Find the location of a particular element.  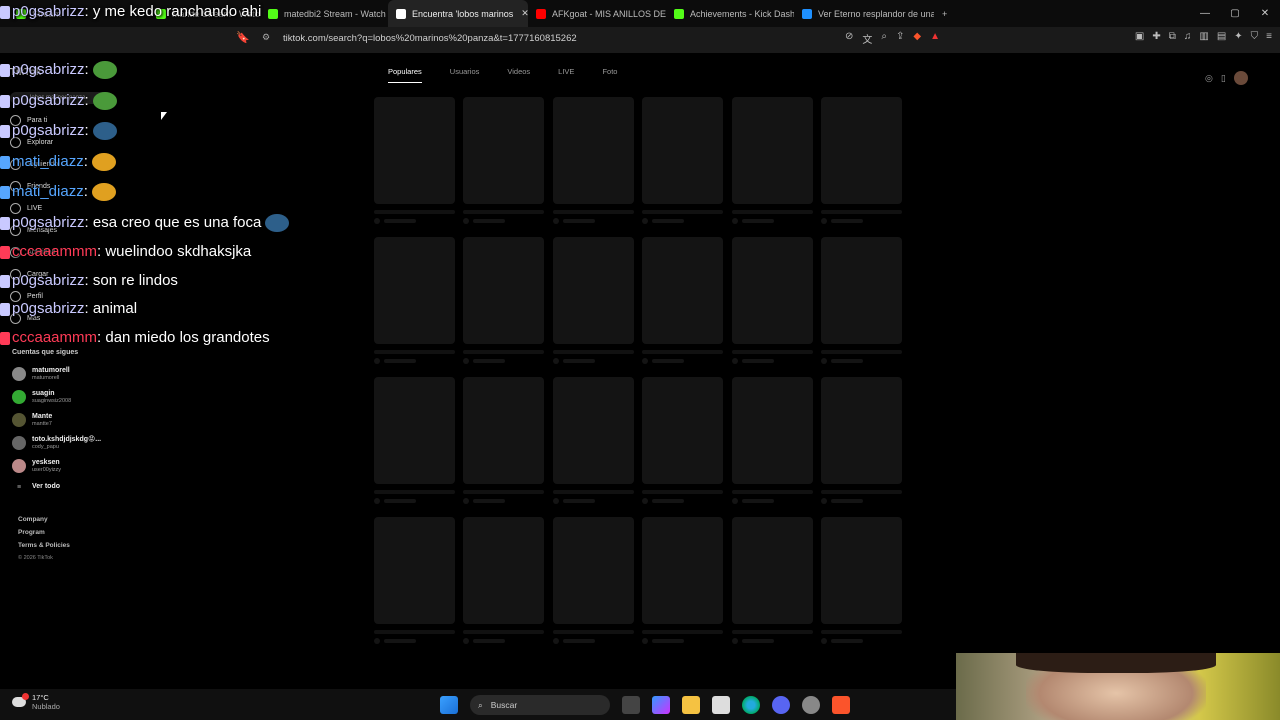

brave-shield-icon: ◆ is located at coordinates (917, 38).